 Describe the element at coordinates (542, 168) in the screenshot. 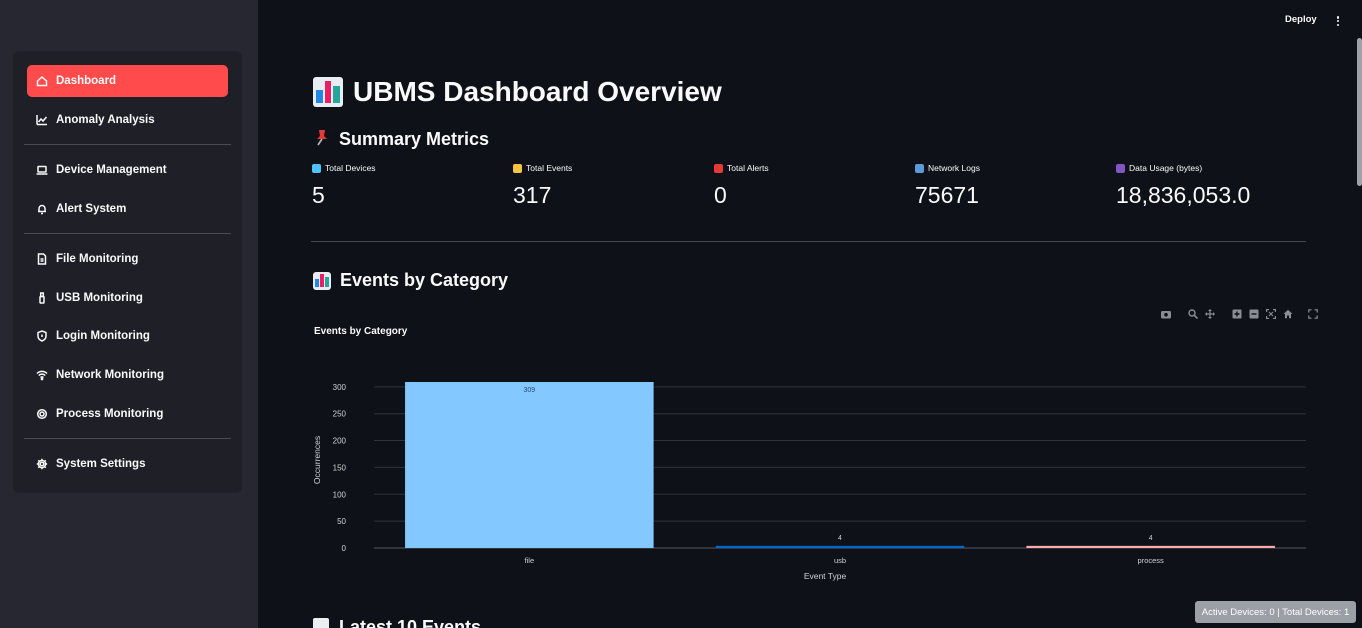

I see `metric-label: Total Events` at that location.